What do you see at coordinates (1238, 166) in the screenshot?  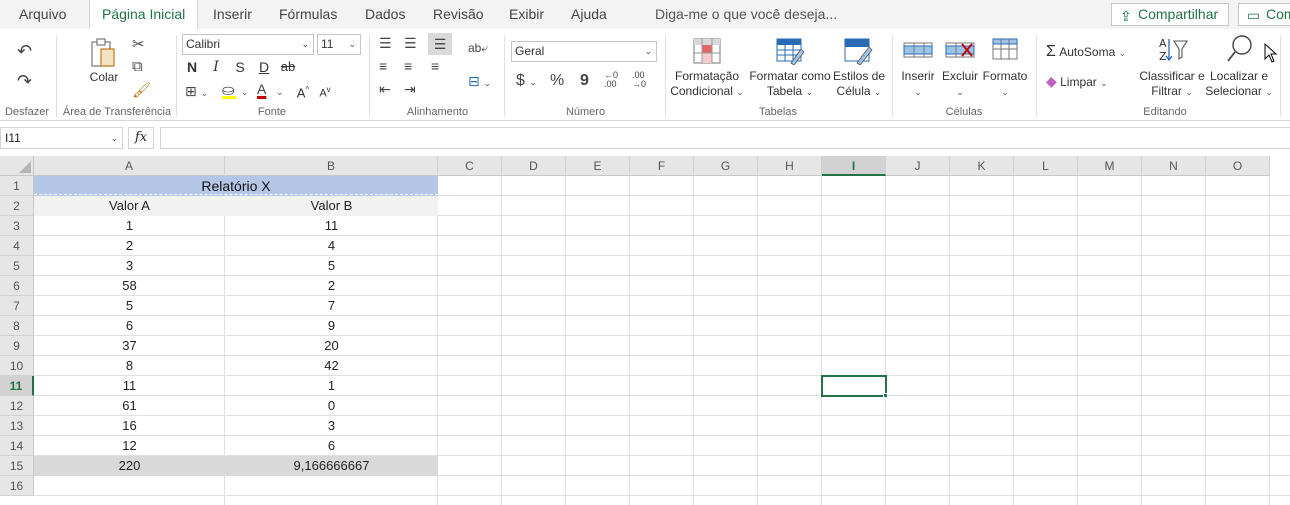 I see `column-header-o: O` at bounding box center [1238, 166].